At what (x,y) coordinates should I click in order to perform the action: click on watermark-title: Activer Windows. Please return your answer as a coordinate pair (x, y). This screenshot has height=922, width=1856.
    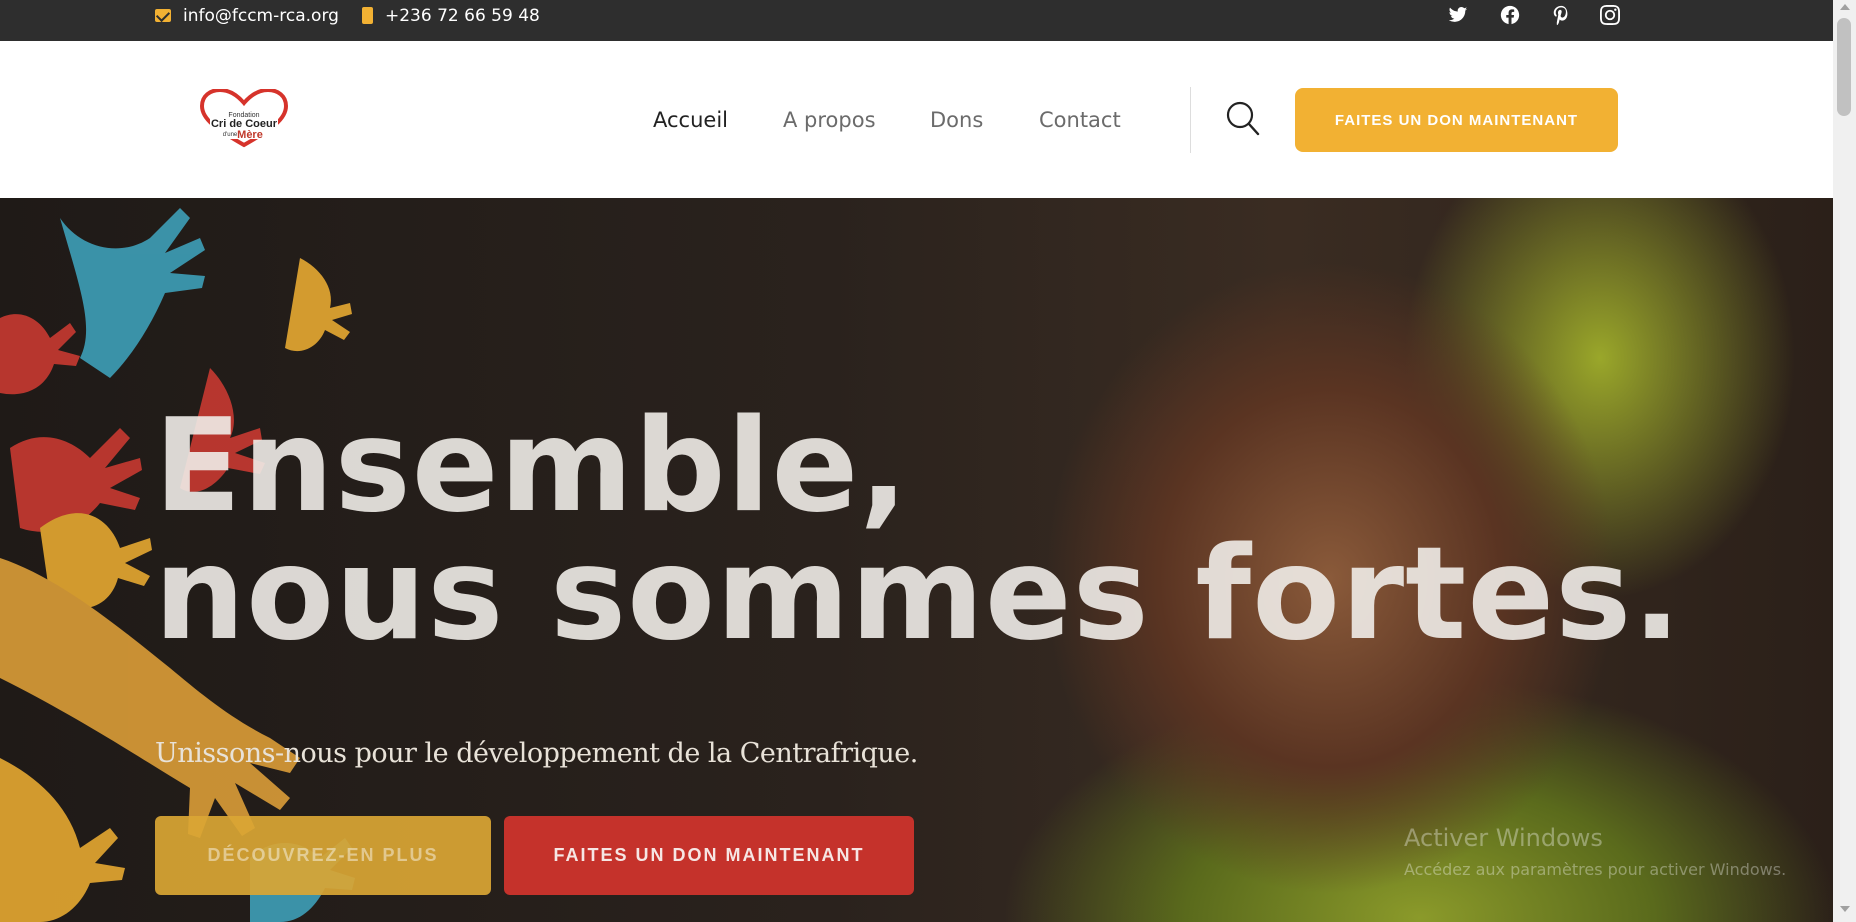
    Looking at the image, I should click on (1503, 838).